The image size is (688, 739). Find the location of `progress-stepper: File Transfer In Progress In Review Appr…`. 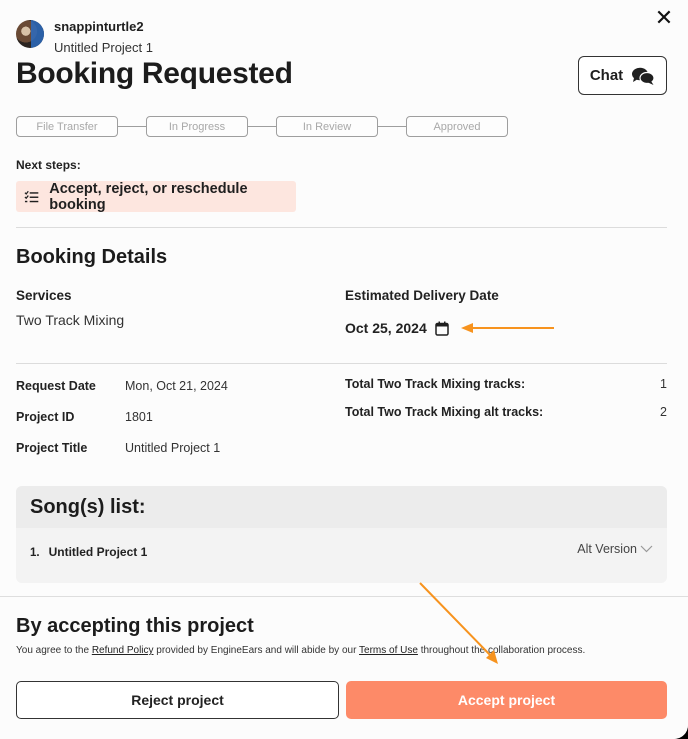

progress-stepper: File Transfer In Progress In Review Appr… is located at coordinates (262, 126).